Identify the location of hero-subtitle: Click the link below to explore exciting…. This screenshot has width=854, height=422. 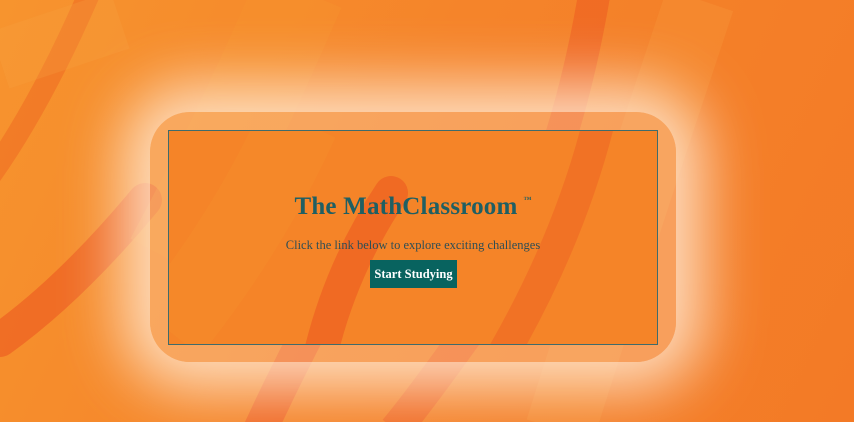
(413, 245).